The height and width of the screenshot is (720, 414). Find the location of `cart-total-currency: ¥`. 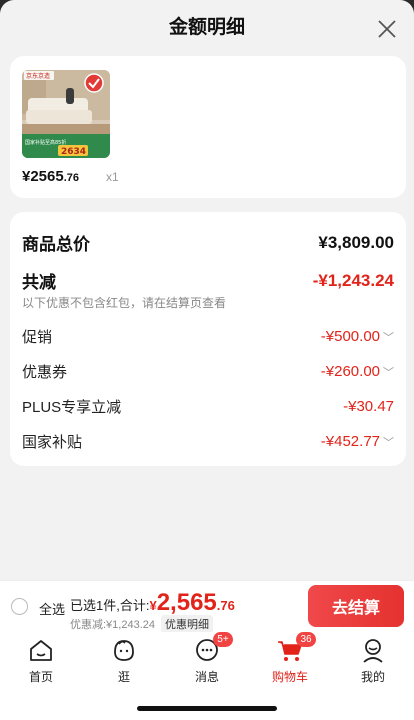

cart-total-currency: ¥ is located at coordinates (153, 605).